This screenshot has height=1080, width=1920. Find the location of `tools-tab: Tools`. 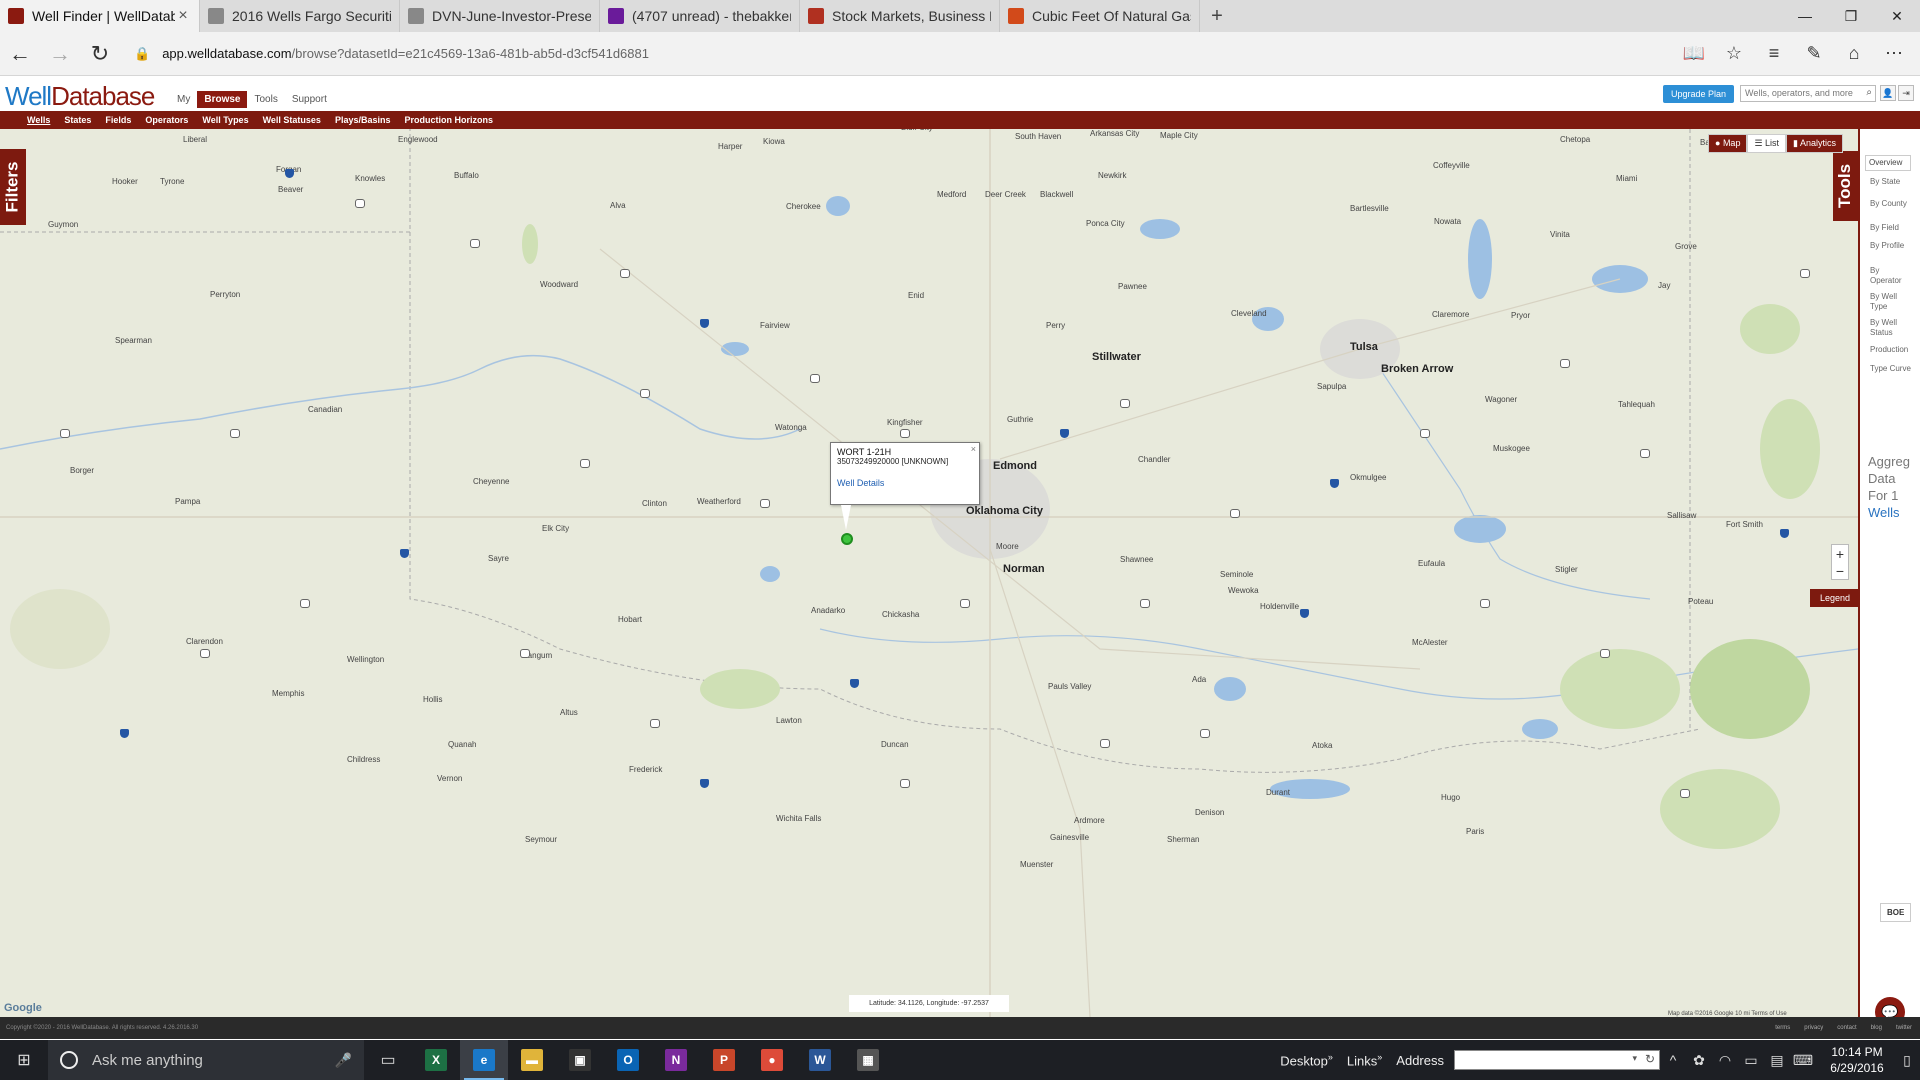

tools-tab: Tools is located at coordinates (1845, 186).